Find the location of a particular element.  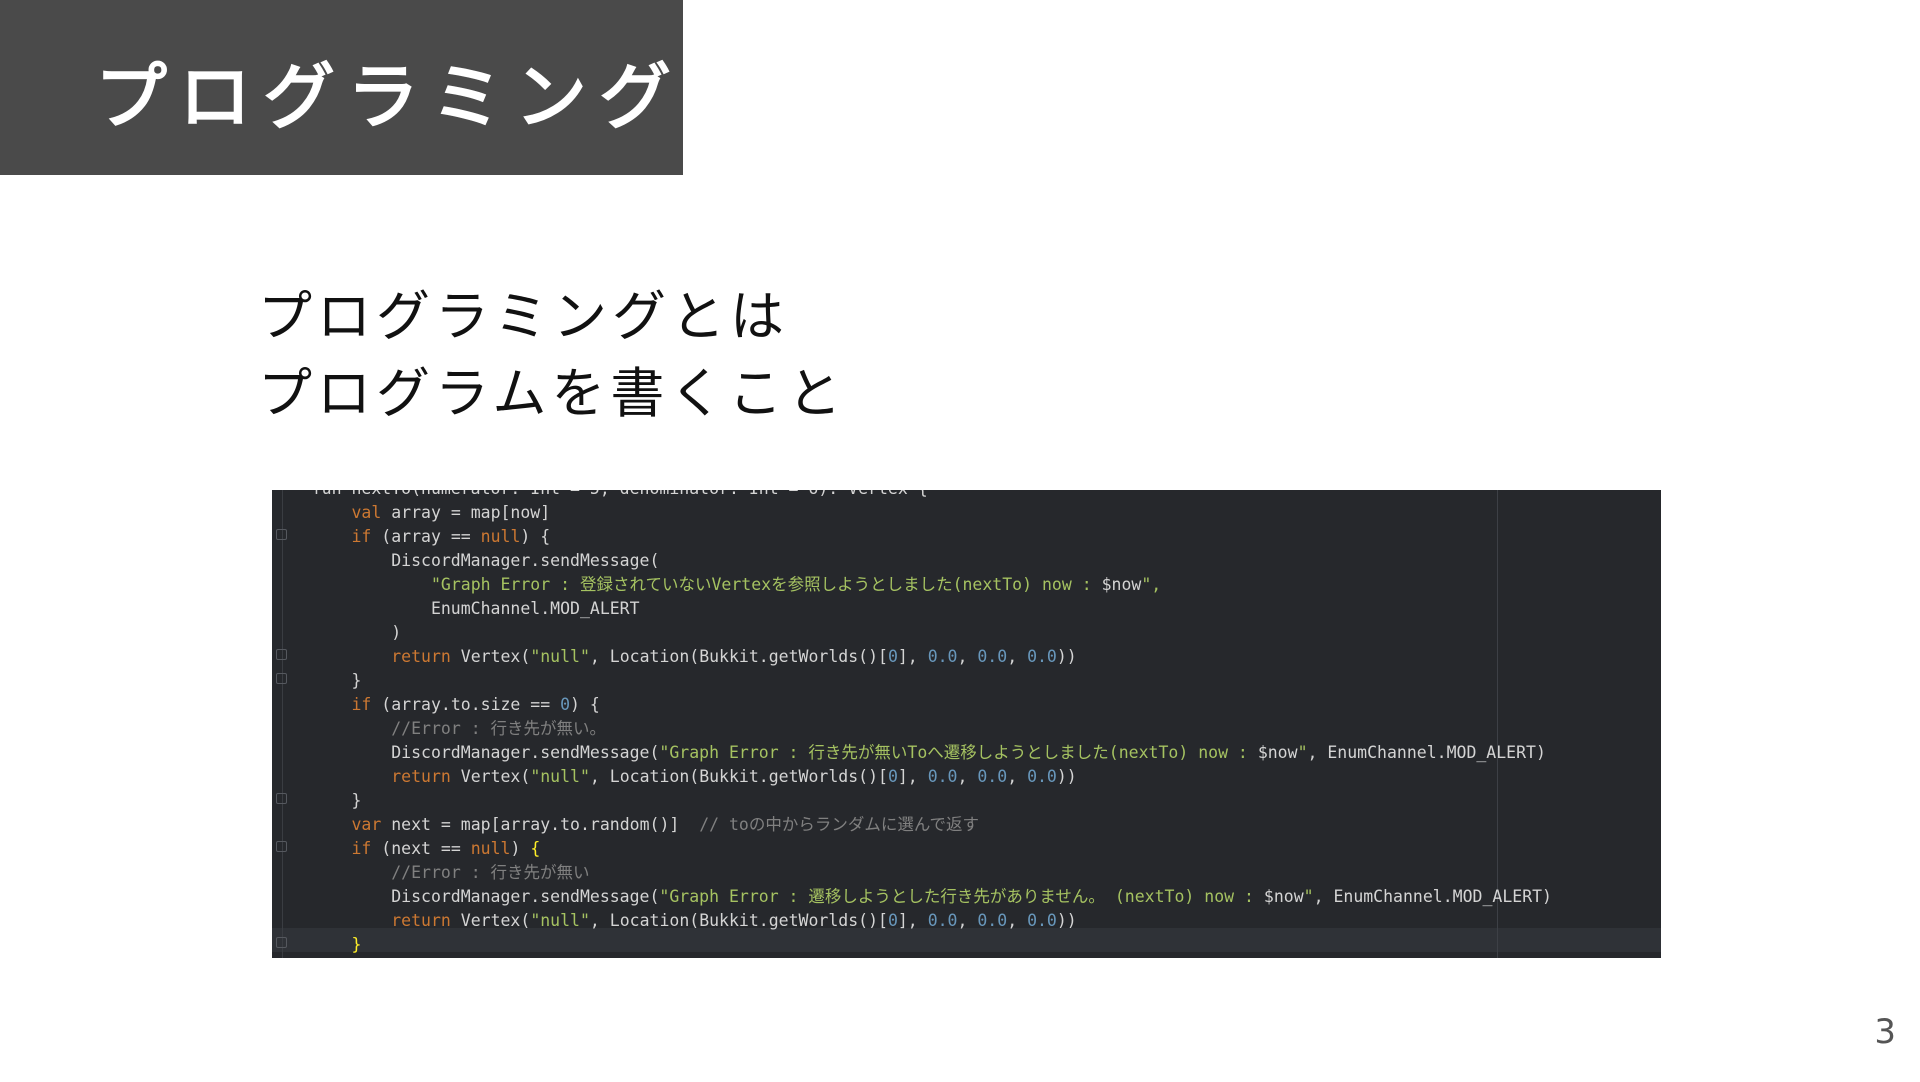

code-line: DiscordManager.sendMessage( is located at coordinates (912, 561).